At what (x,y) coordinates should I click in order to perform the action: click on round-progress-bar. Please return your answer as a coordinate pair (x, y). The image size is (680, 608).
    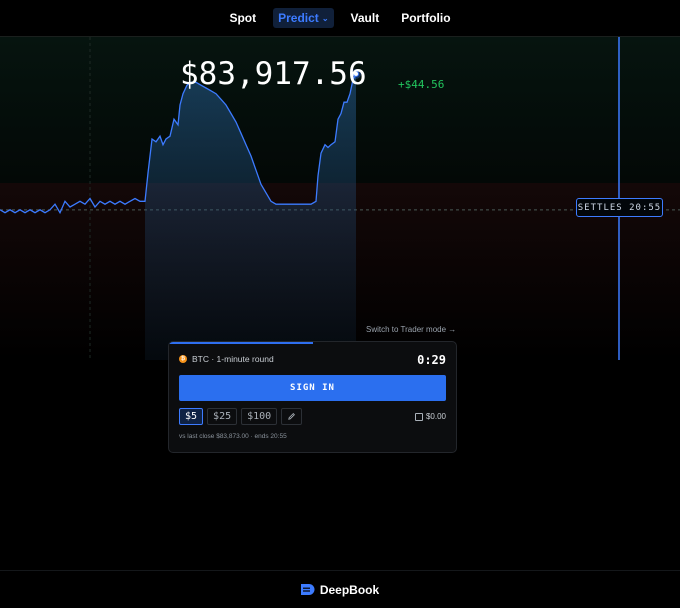
    Looking at the image, I should click on (241, 343).